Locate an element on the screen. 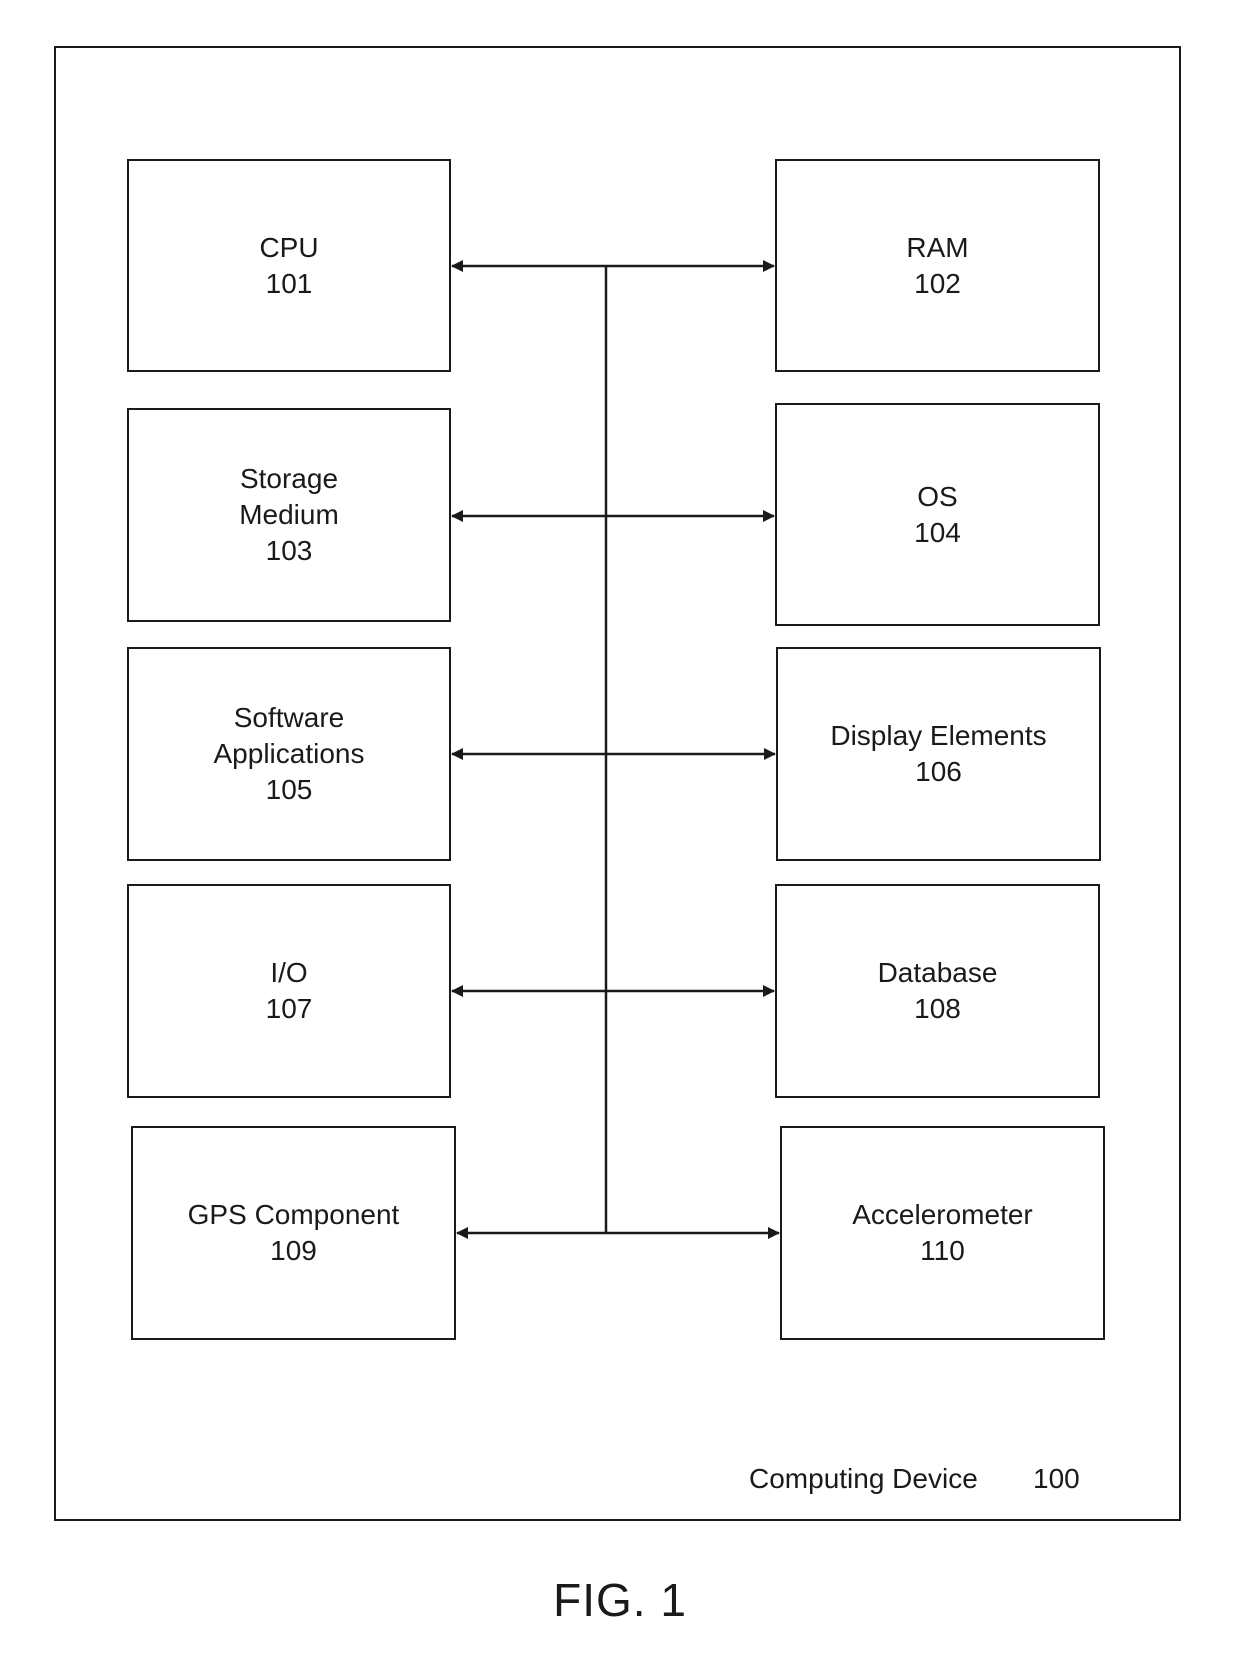  software-applications-ref: 105 is located at coordinates (289, 789).